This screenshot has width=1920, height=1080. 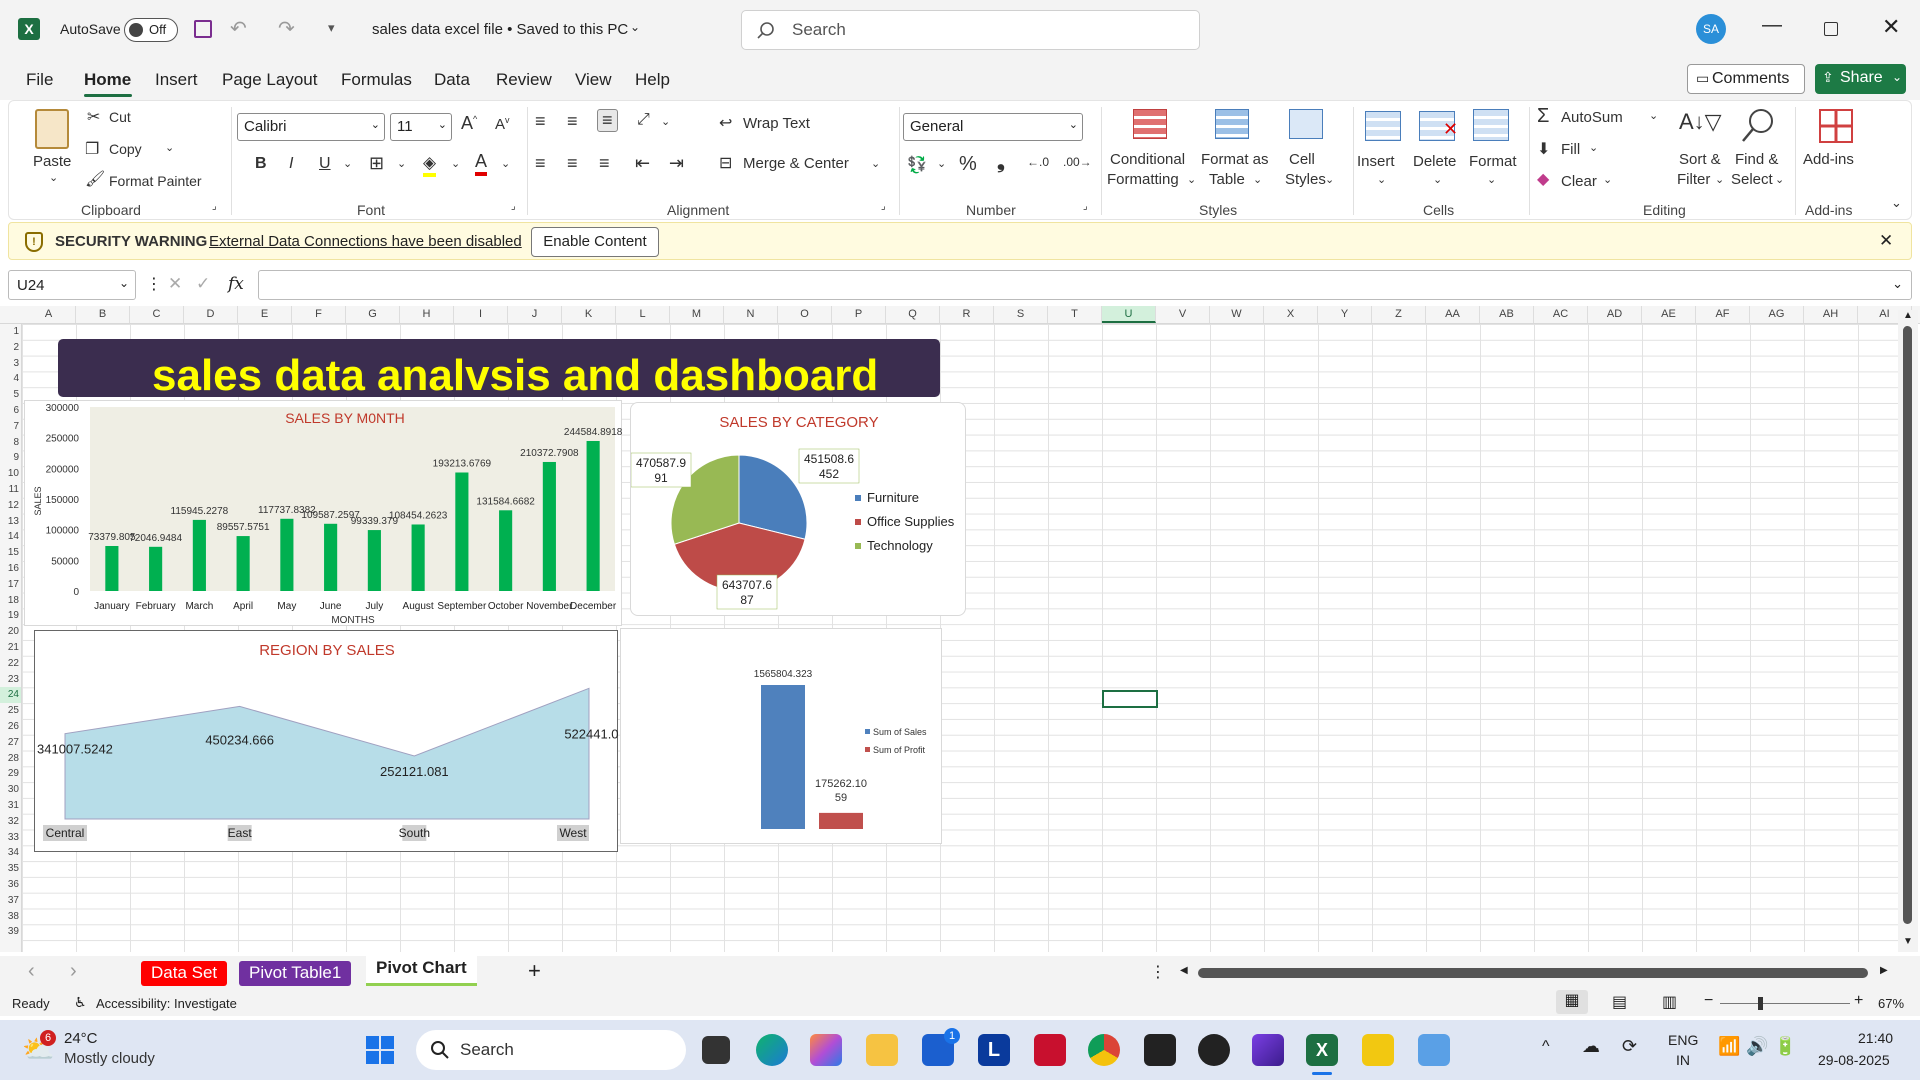 What do you see at coordinates (595, 242) in the screenshot?
I see `enable-content-button: Enable Content` at bounding box center [595, 242].